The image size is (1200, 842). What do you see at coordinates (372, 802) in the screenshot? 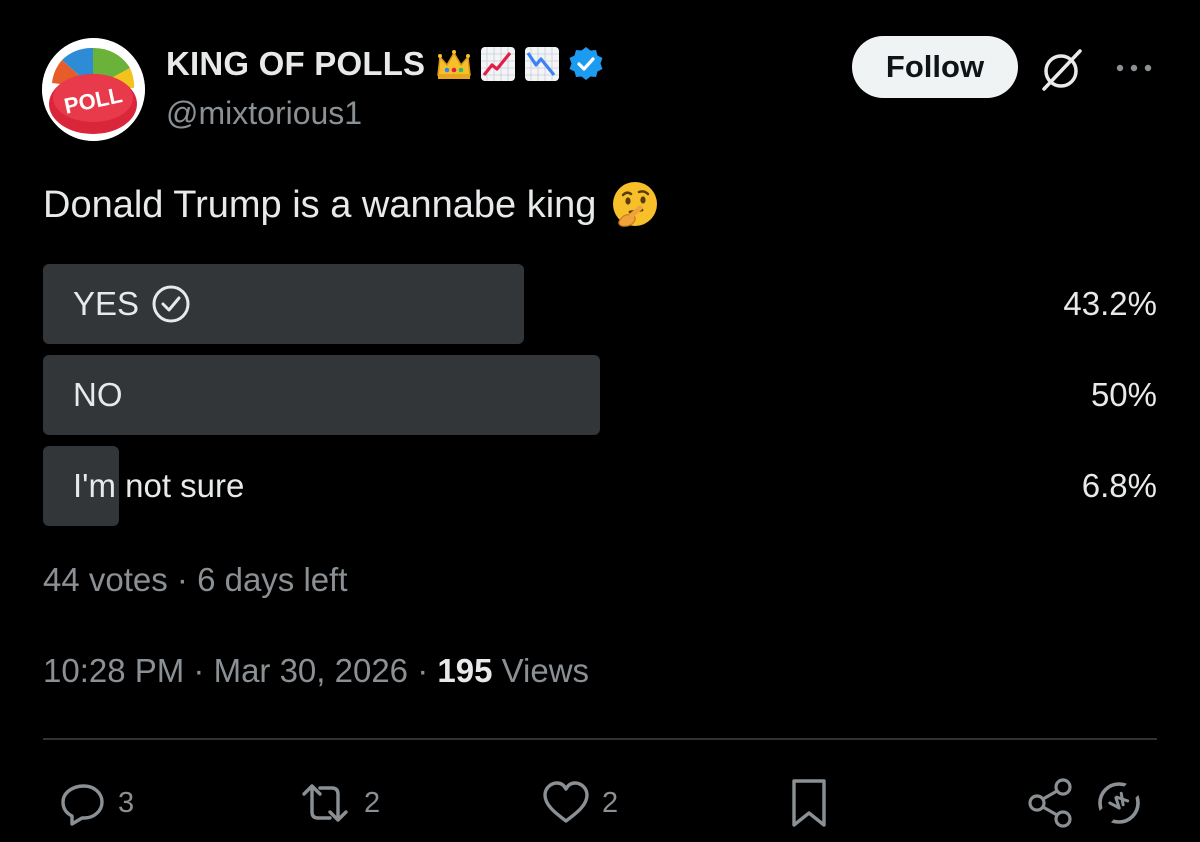
I see `repost-count: 2` at bounding box center [372, 802].